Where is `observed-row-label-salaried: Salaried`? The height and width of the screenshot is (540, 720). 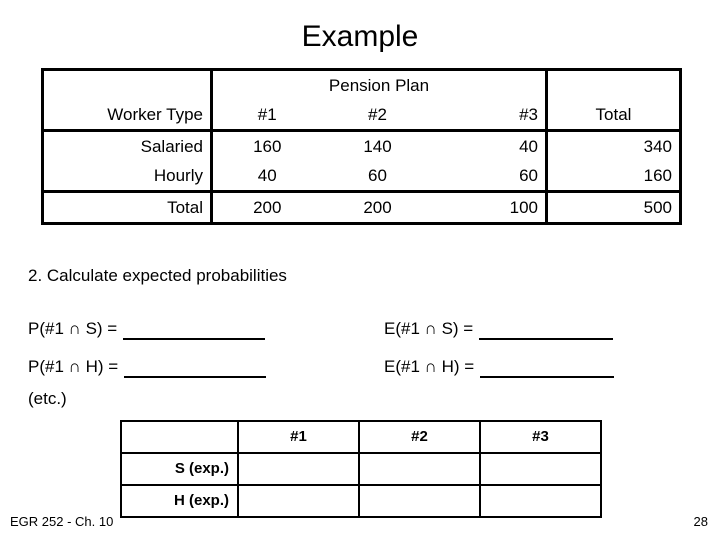 observed-row-label-salaried: Salaried is located at coordinates (127, 145).